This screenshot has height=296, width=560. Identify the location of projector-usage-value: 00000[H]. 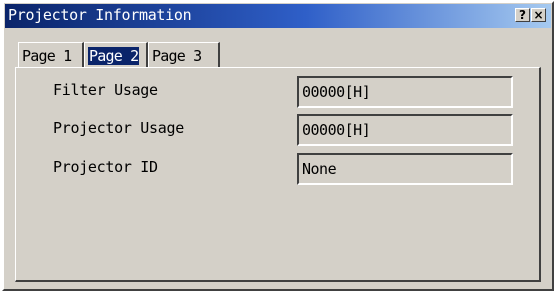
(336, 130).